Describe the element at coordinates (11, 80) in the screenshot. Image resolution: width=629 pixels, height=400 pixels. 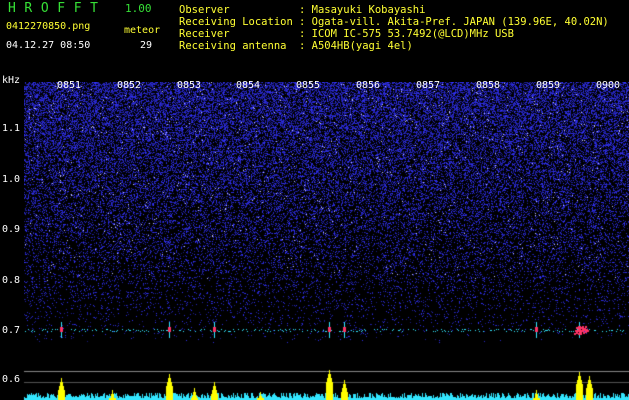
I see `axis-unit-label: kHz` at that location.